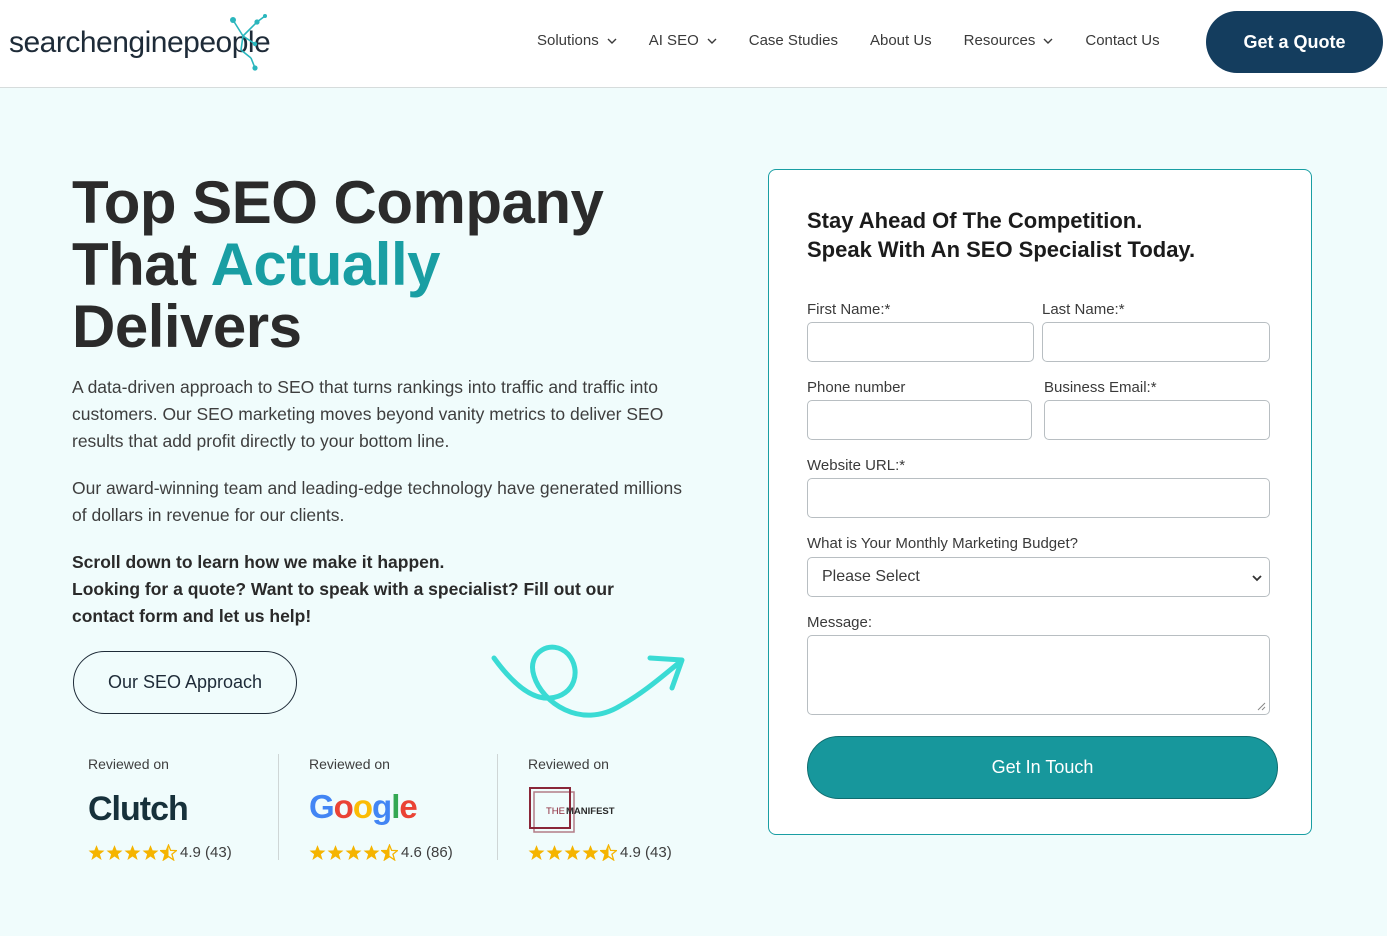  I want to click on review-google: Reviewed on Google 4.6 (86), so click(394, 807).